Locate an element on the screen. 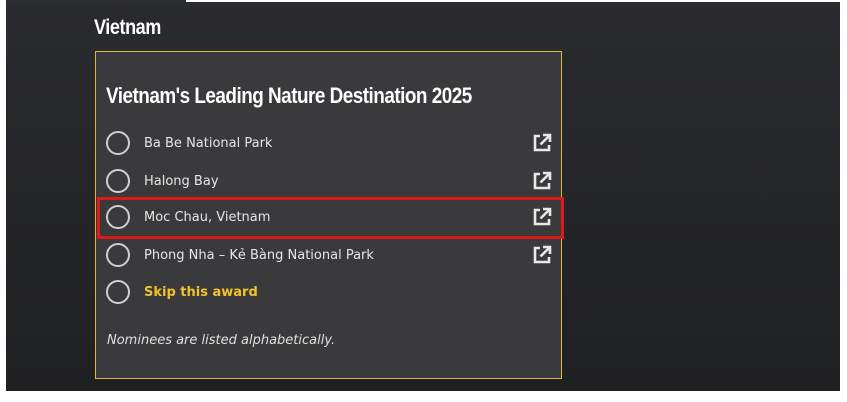 This screenshot has width=847, height=402. nominee-label: Ba Be National Park is located at coordinates (208, 143).